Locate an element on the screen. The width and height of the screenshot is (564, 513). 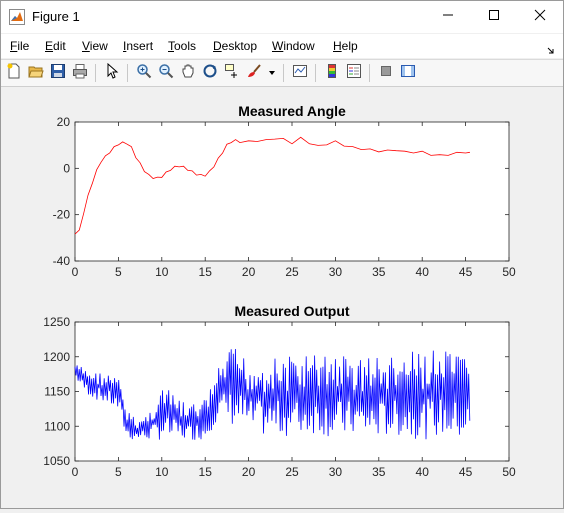
menu-help-label: Help is located at coordinates (345, 46).